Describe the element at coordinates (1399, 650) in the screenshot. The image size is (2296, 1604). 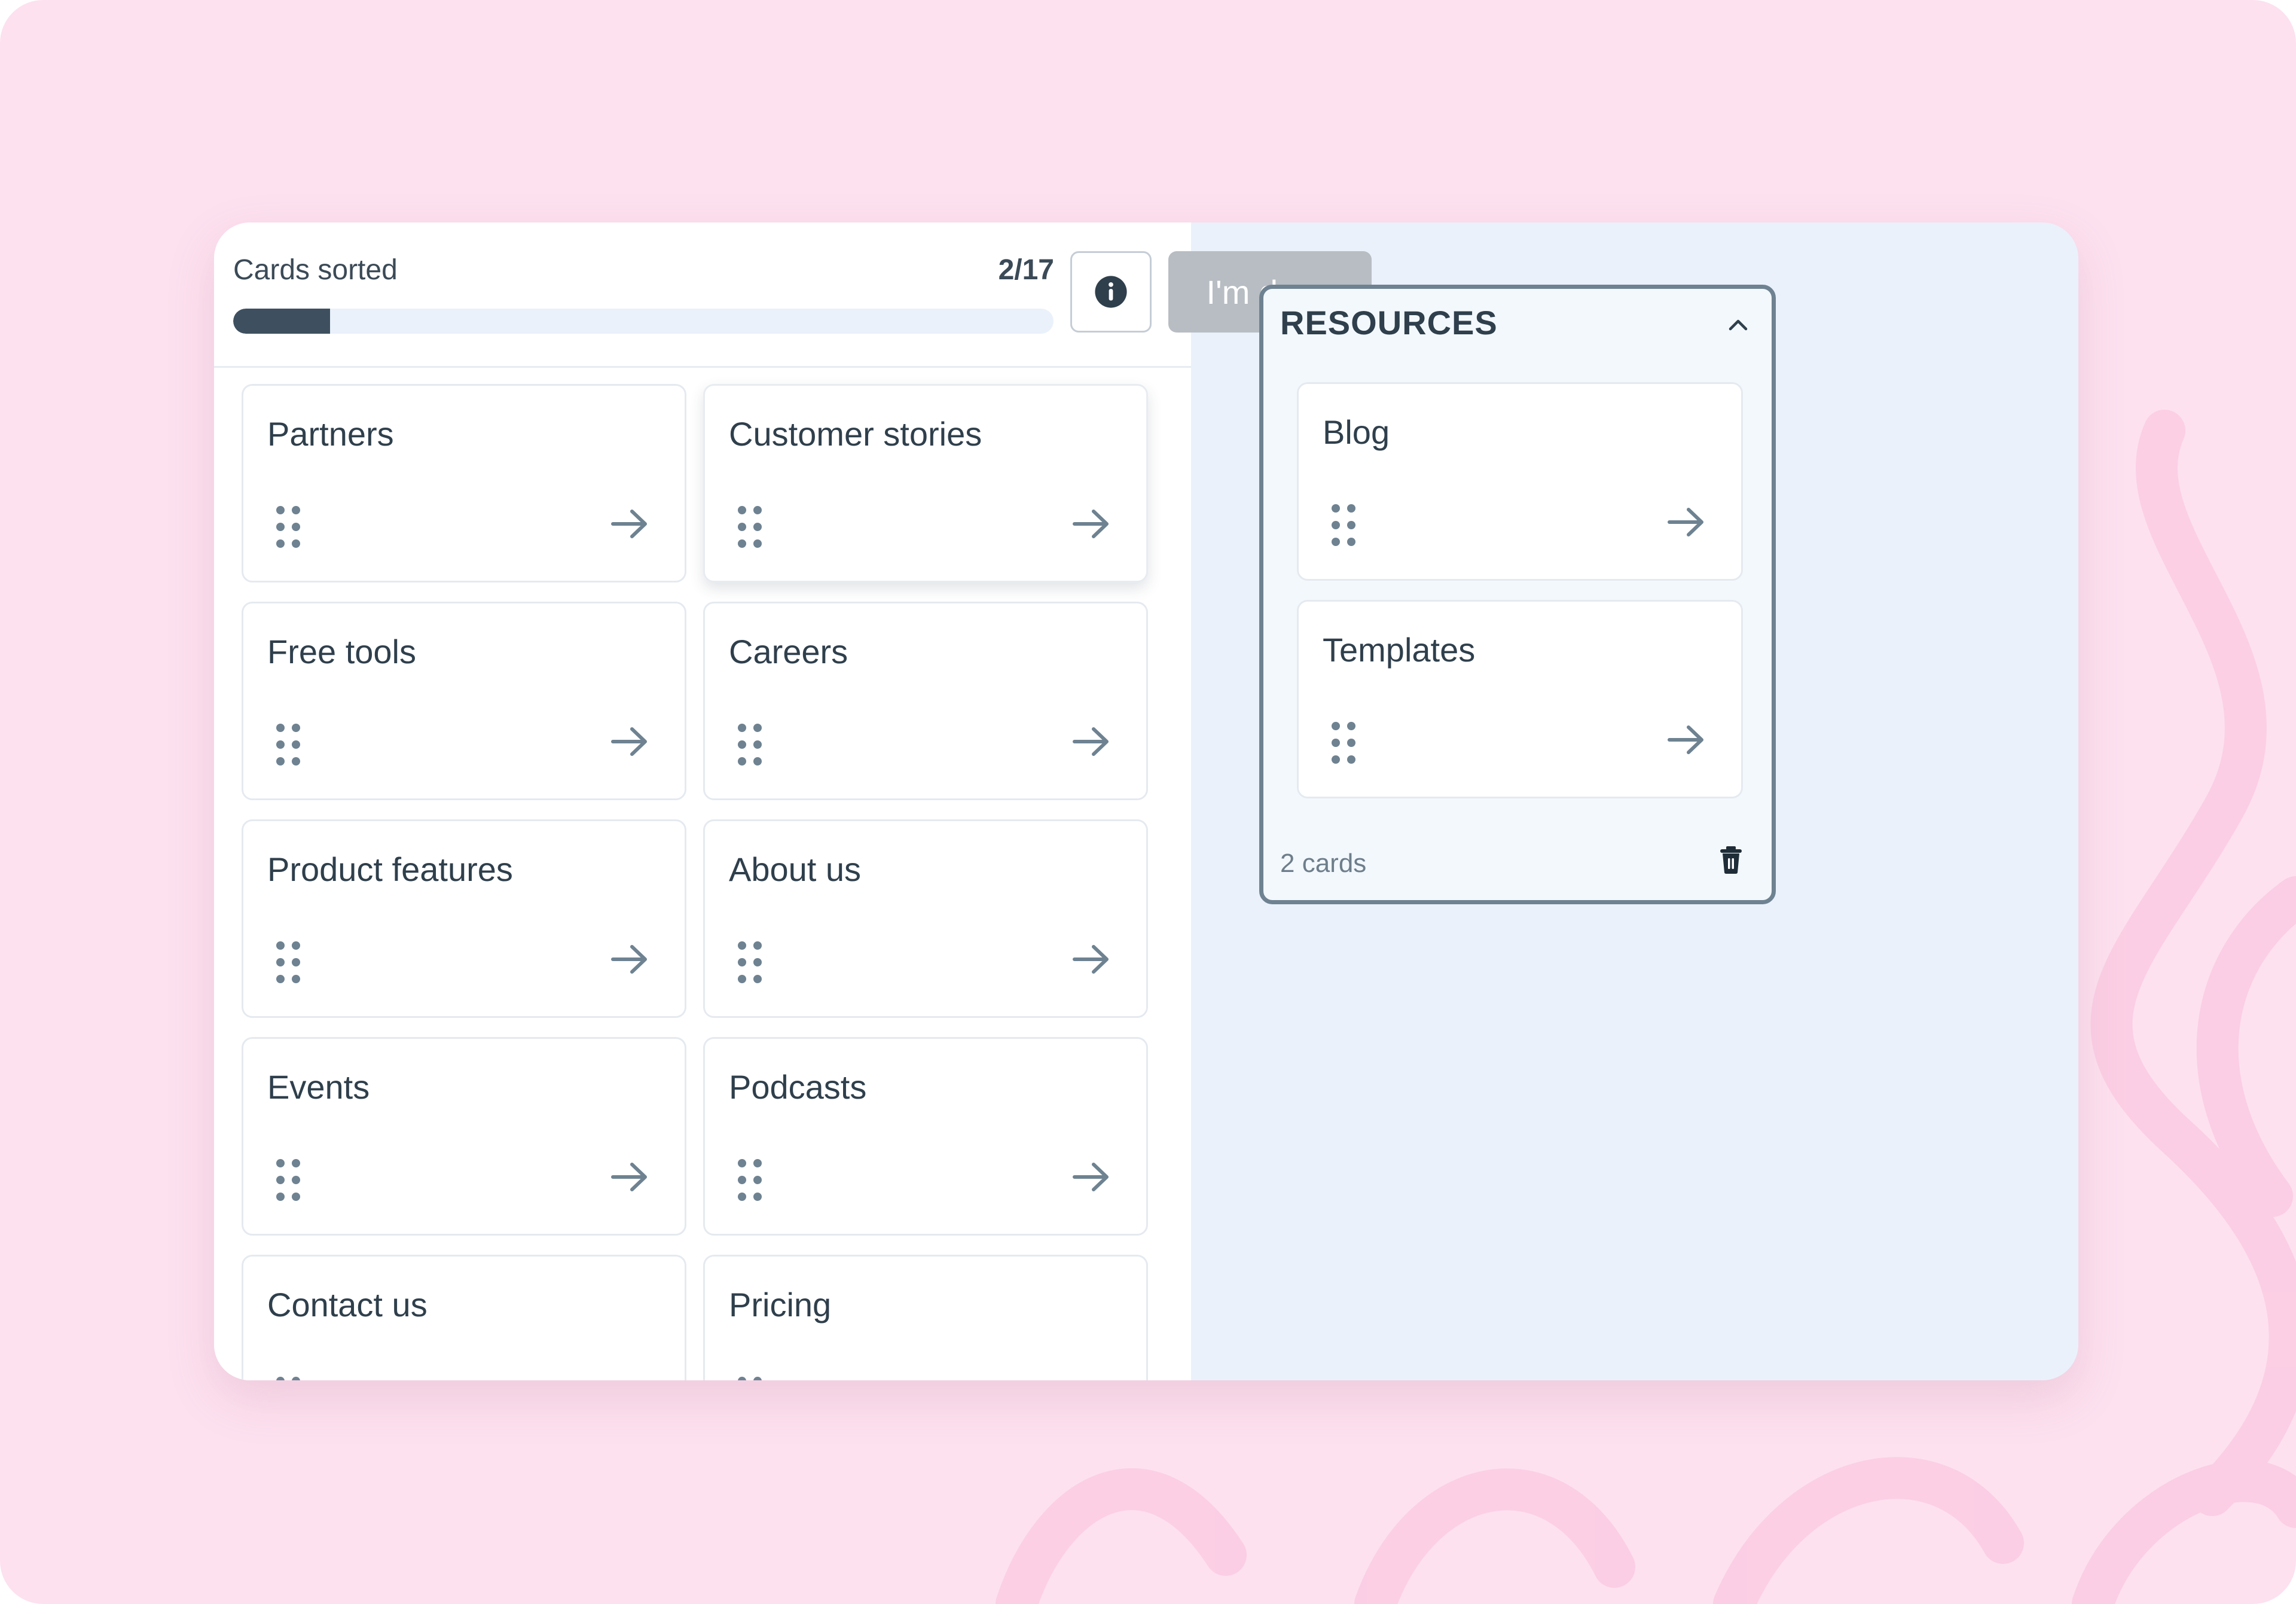
I see `card-label: Templates` at that location.